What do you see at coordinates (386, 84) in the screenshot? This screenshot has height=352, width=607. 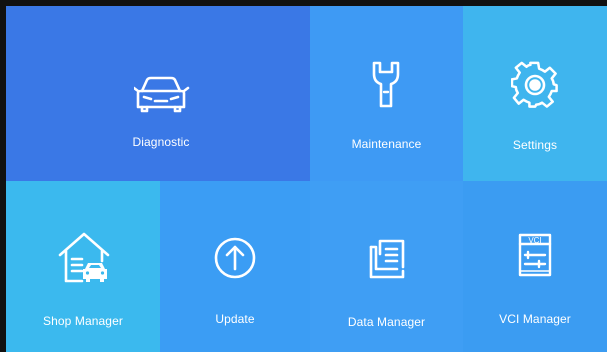 I see `wrench-icon` at bounding box center [386, 84].